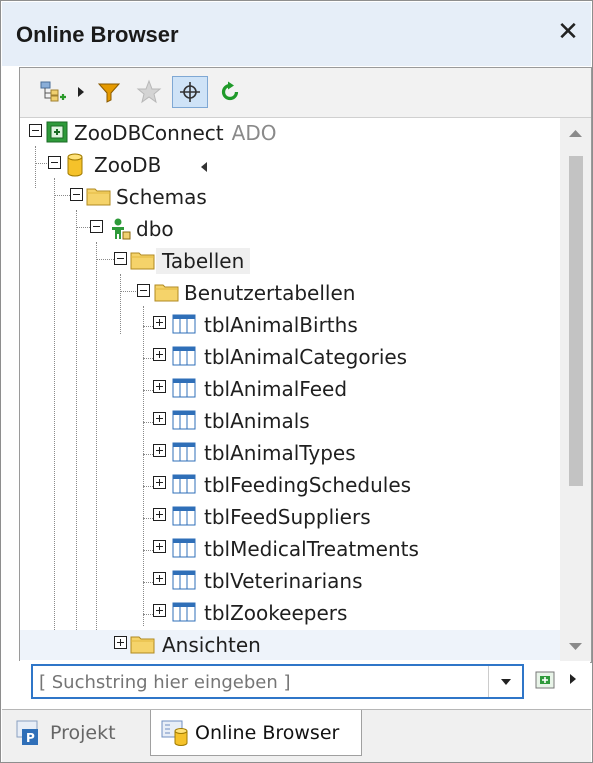  I want to click on scroll-up-icon, so click(575, 133).